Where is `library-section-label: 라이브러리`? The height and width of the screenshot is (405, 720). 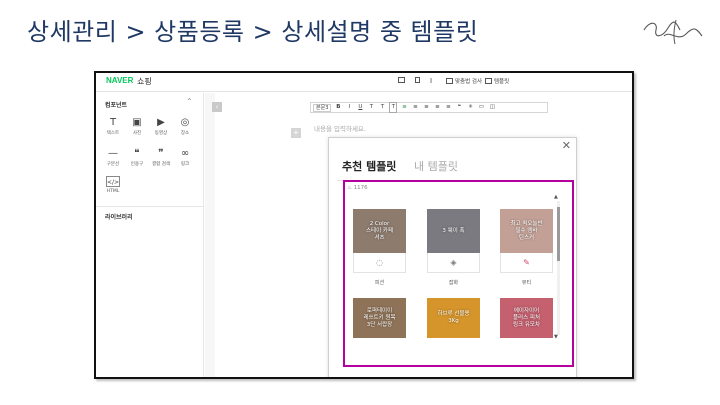
library-section-label: 라이브러리 is located at coordinates (119, 216).